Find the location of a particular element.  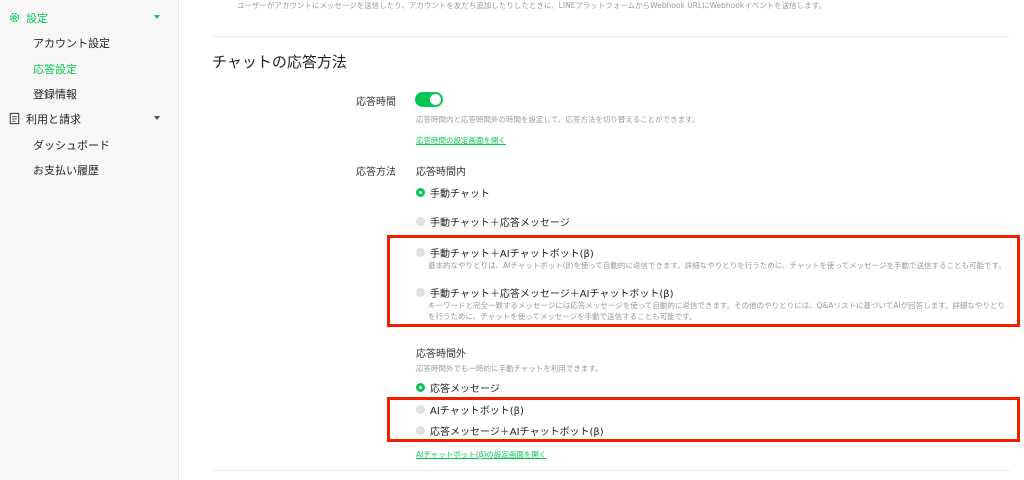

response-method-label: 応答方法 is located at coordinates (376, 172).